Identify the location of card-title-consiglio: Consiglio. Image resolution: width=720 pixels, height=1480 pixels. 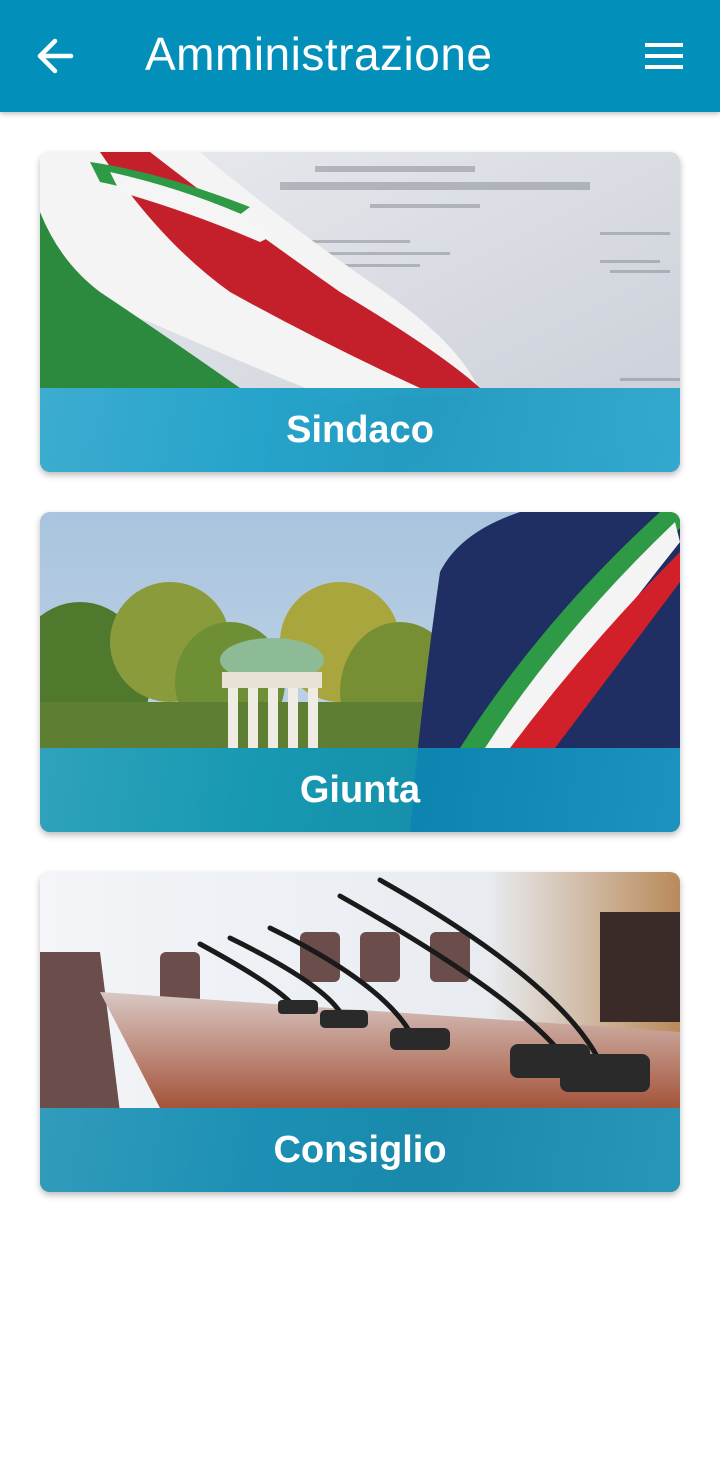
(360, 1149).